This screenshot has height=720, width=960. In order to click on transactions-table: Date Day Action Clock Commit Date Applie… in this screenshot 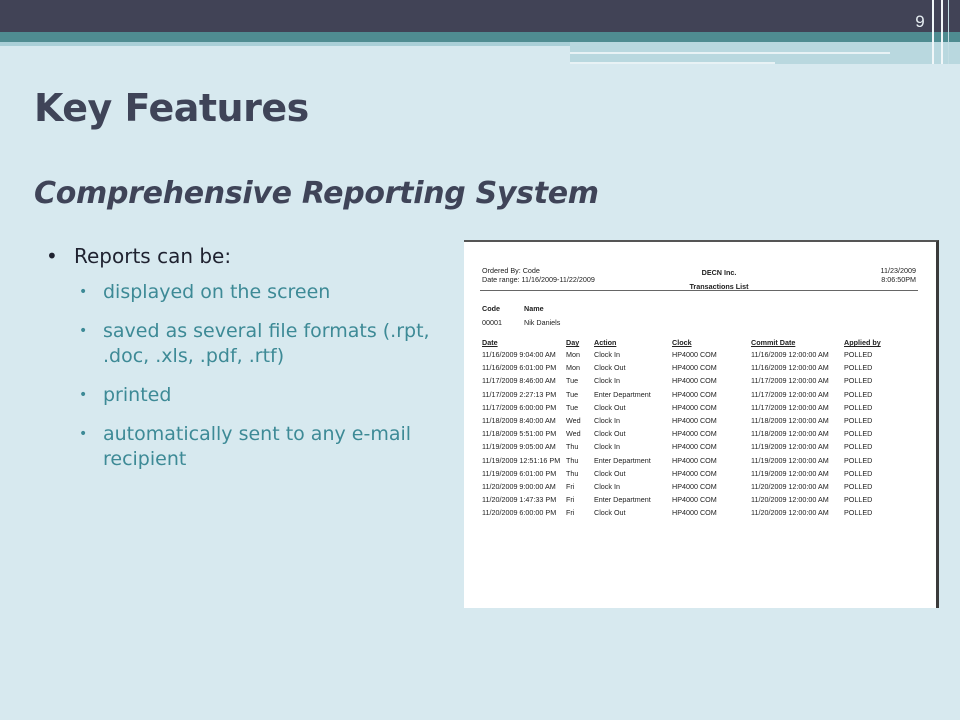, I will do `click(693, 428)`.